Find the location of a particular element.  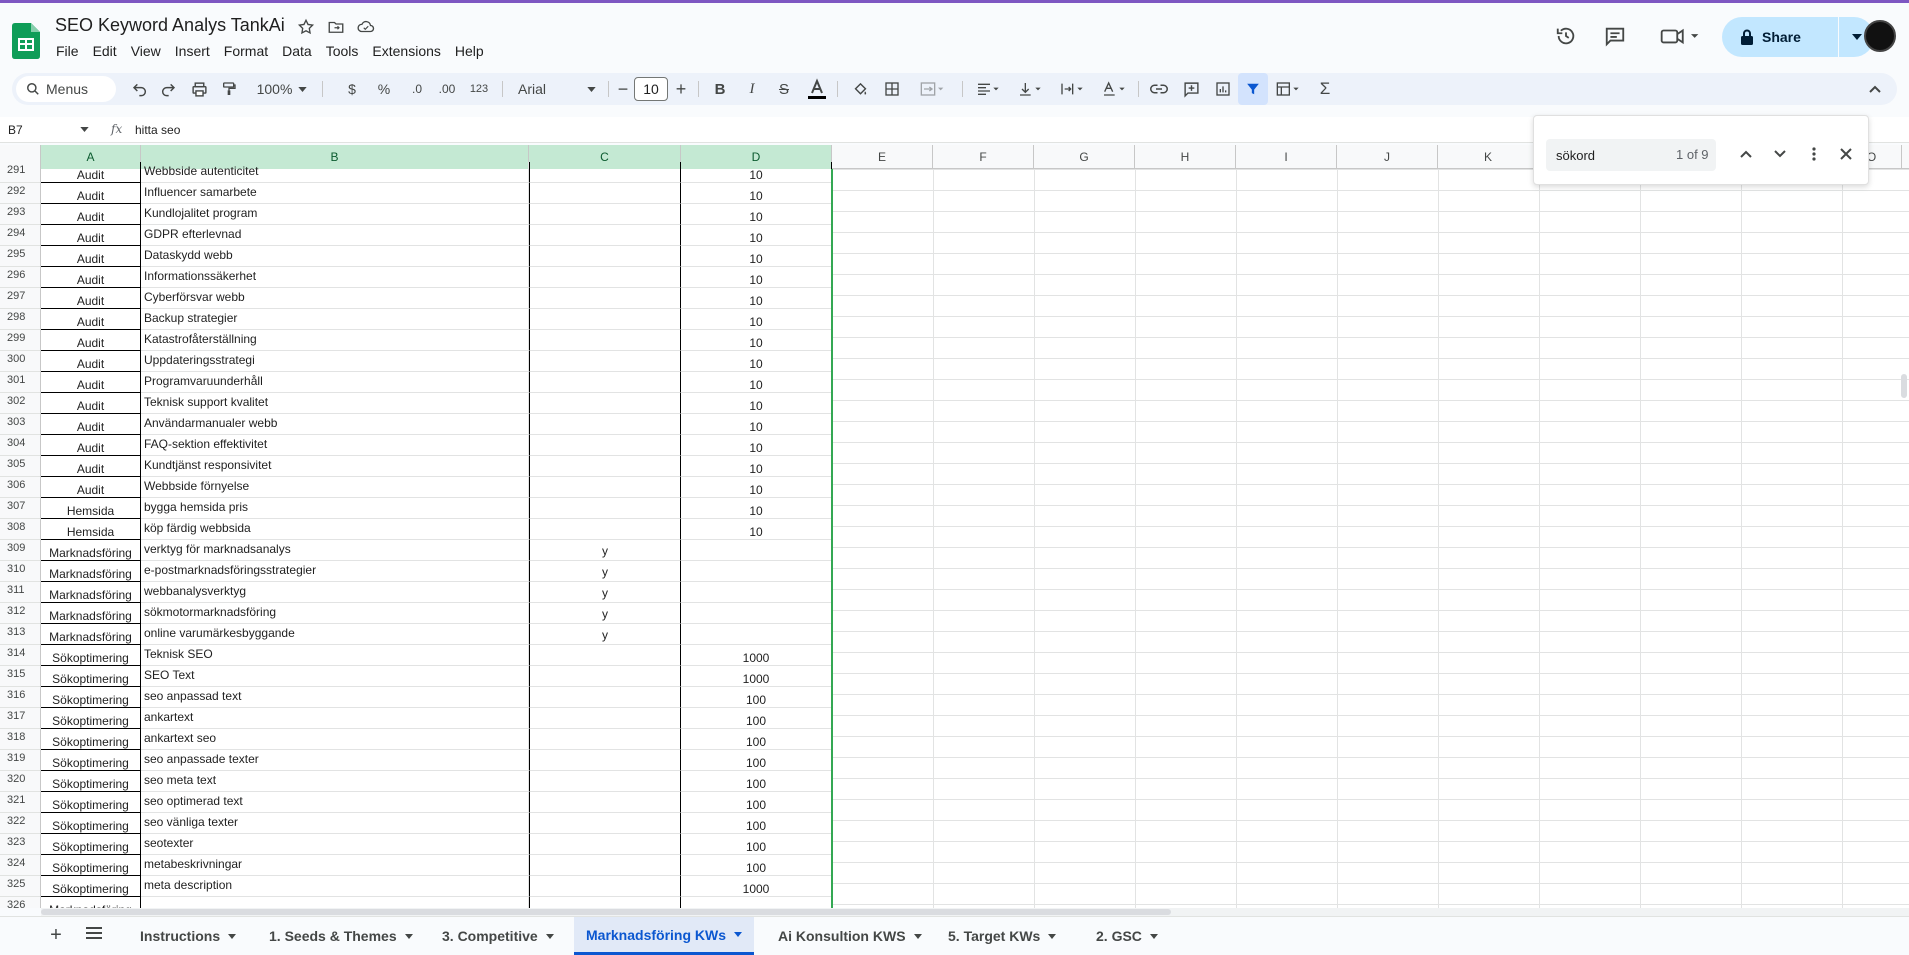

row-number: 319 is located at coordinates (20, 760).